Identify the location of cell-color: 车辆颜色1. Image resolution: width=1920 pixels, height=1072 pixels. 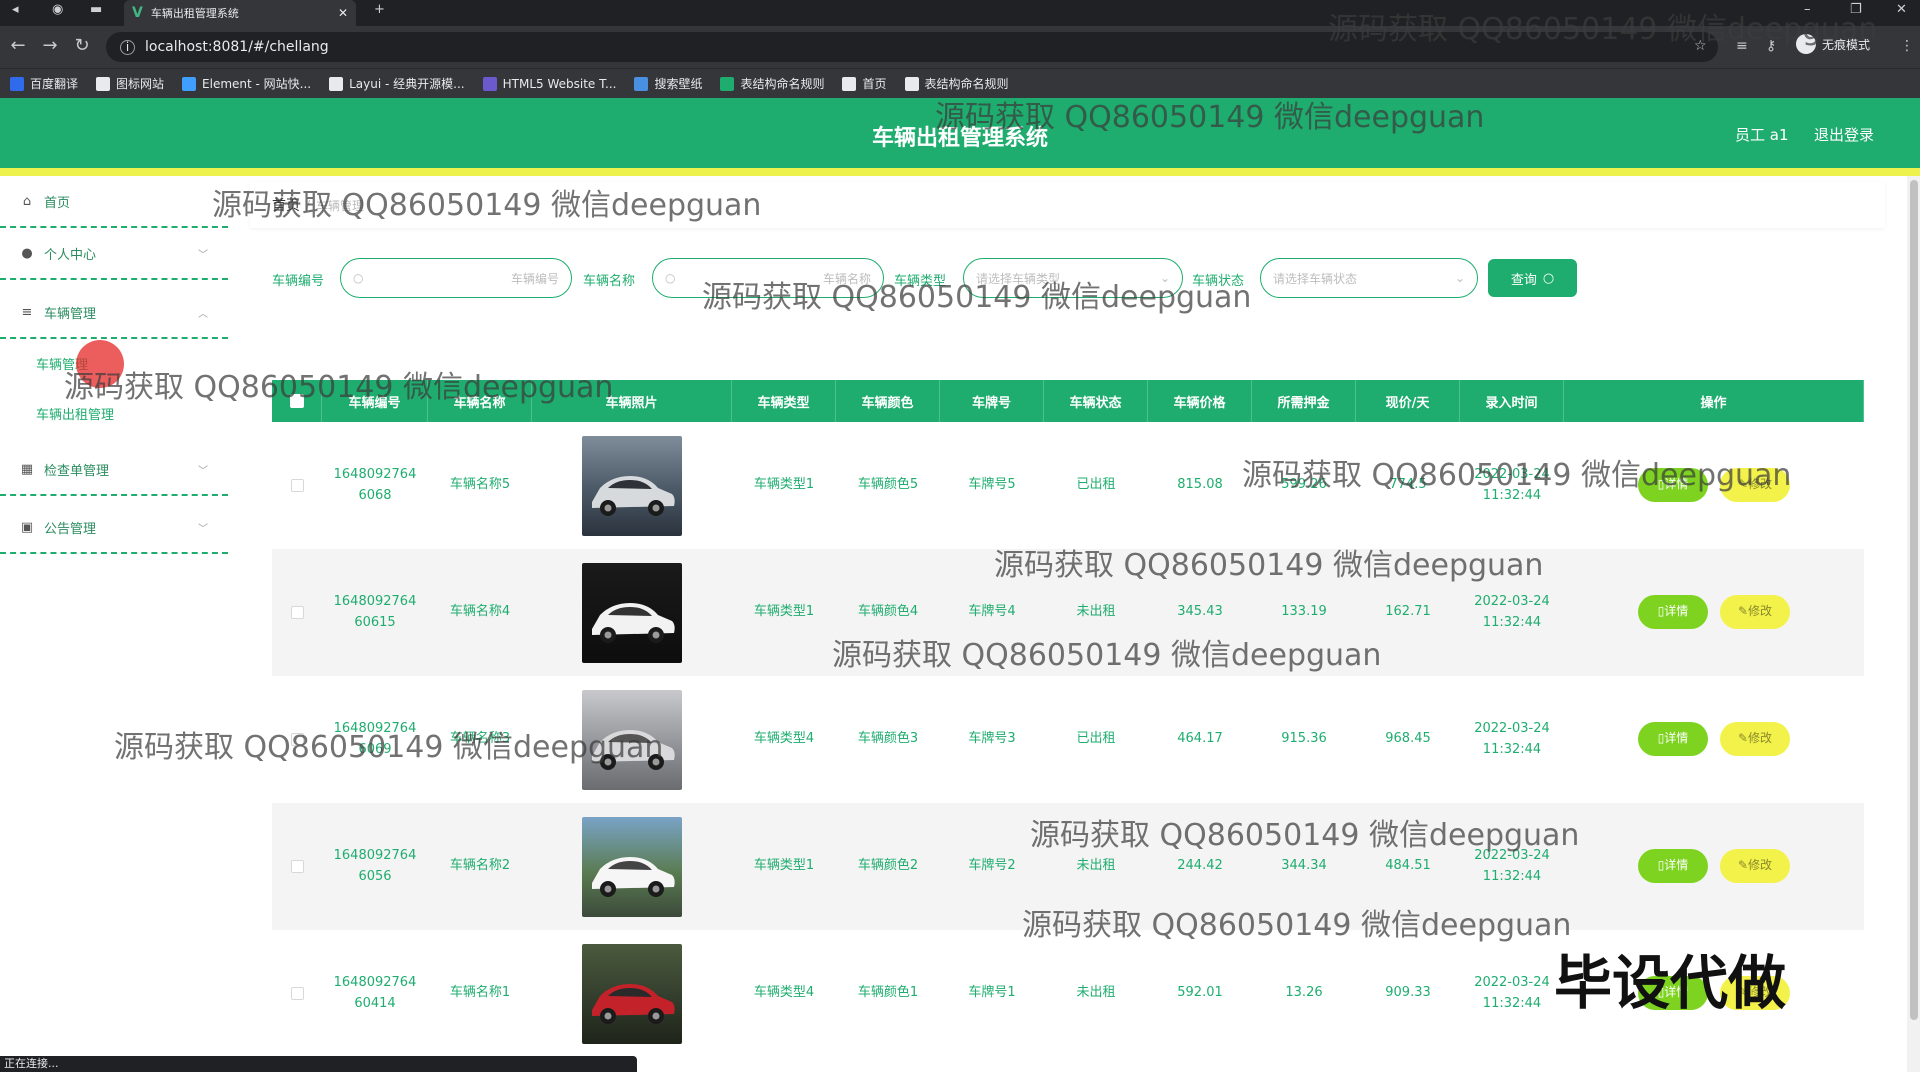
(888, 993).